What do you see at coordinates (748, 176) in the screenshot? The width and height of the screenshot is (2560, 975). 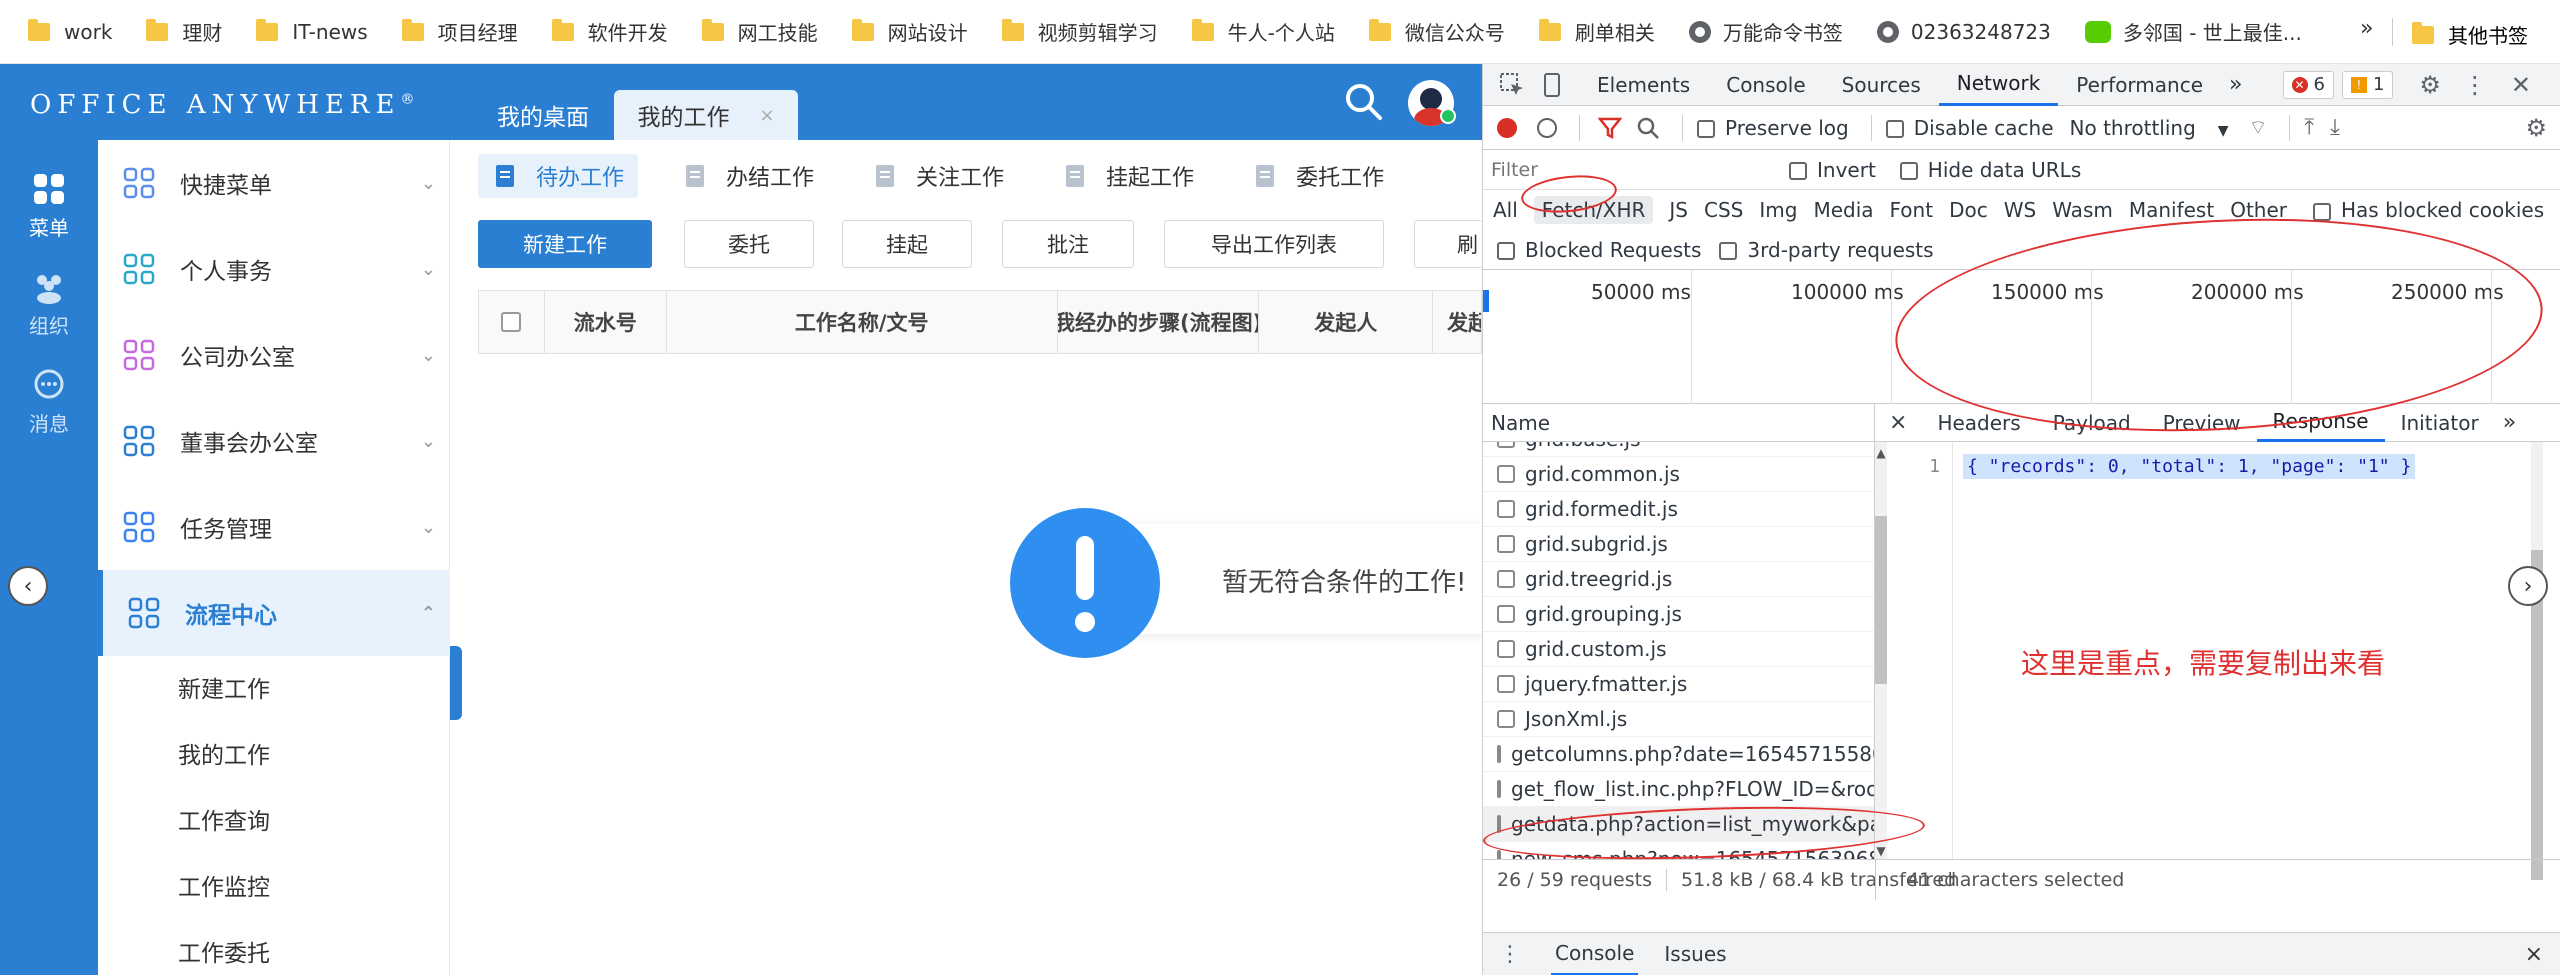 I see `work-subtab: 办结工作` at bounding box center [748, 176].